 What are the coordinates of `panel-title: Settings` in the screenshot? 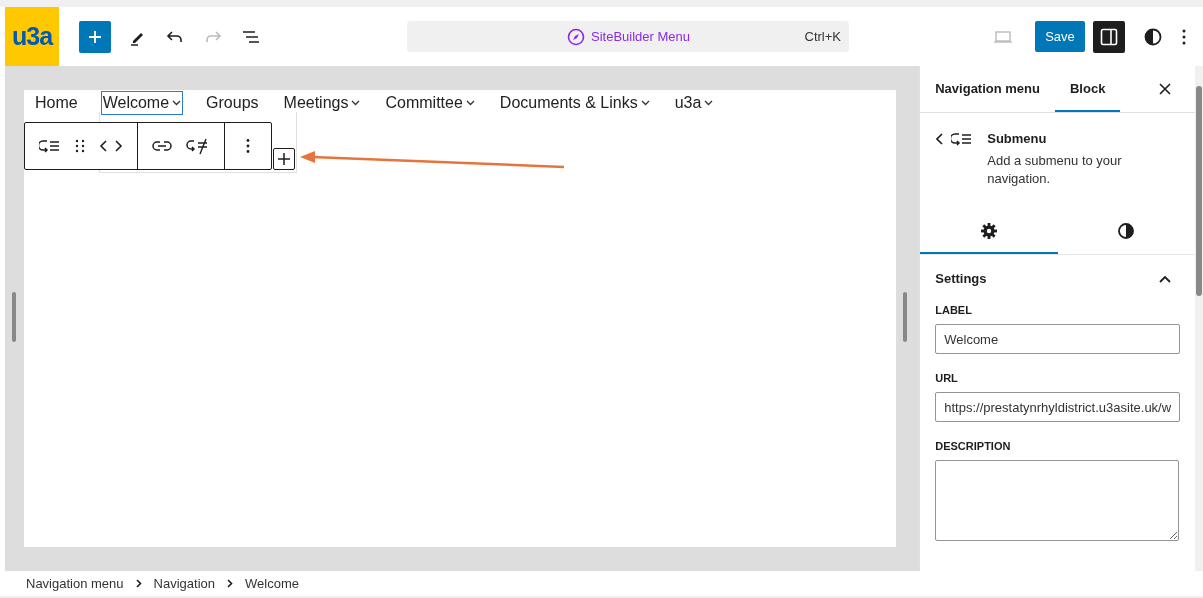 It's located at (961, 278).